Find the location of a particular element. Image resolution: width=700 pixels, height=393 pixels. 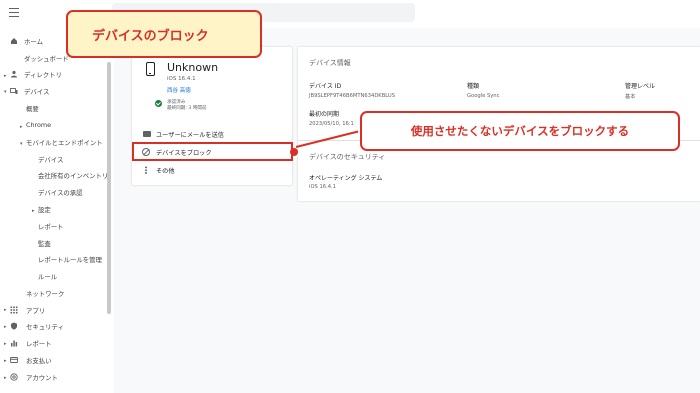

first-sync-value: 2023/05/10, 16:1 is located at coordinates (331, 124).